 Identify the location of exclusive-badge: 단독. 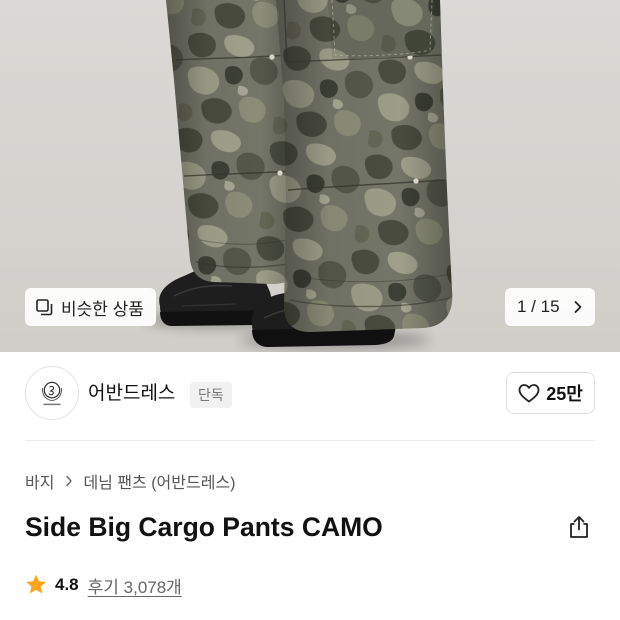
(211, 395).